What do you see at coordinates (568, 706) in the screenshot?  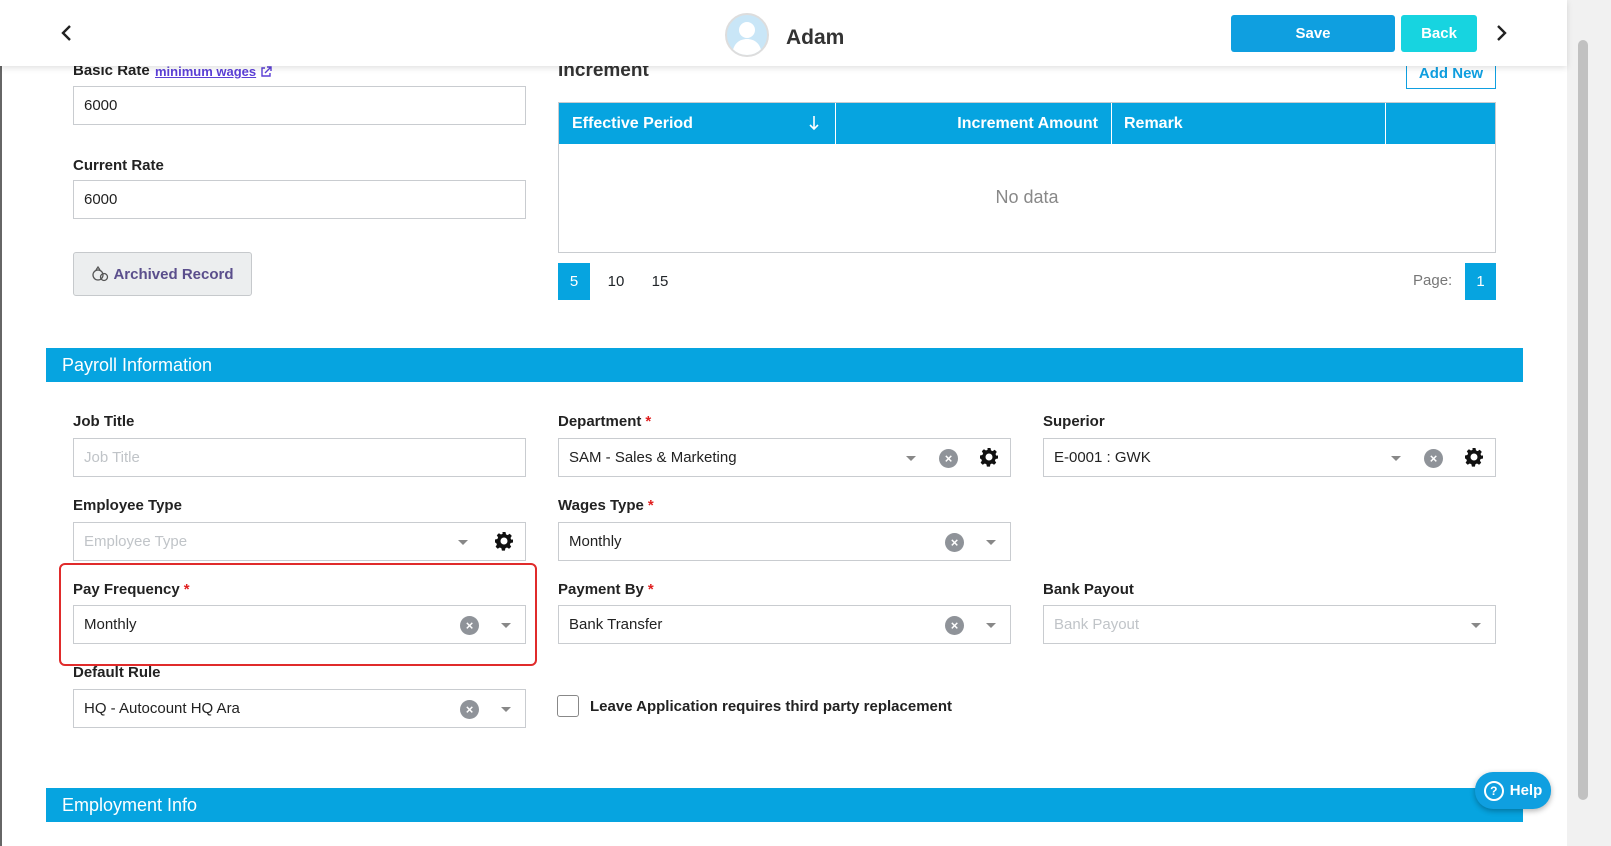 I see `leave-replacement-checkbox` at bounding box center [568, 706].